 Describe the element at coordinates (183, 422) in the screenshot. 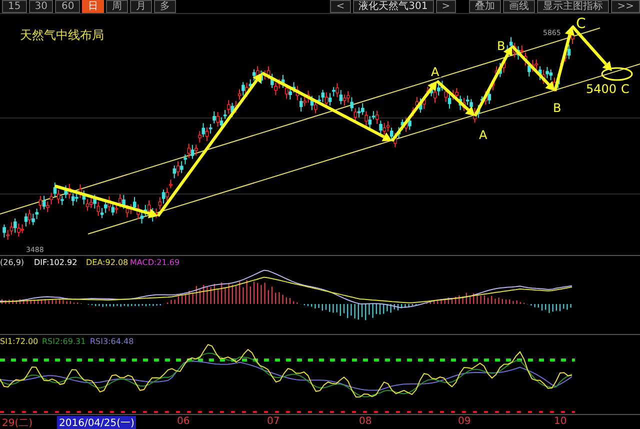

I see `date-label: 06` at that location.